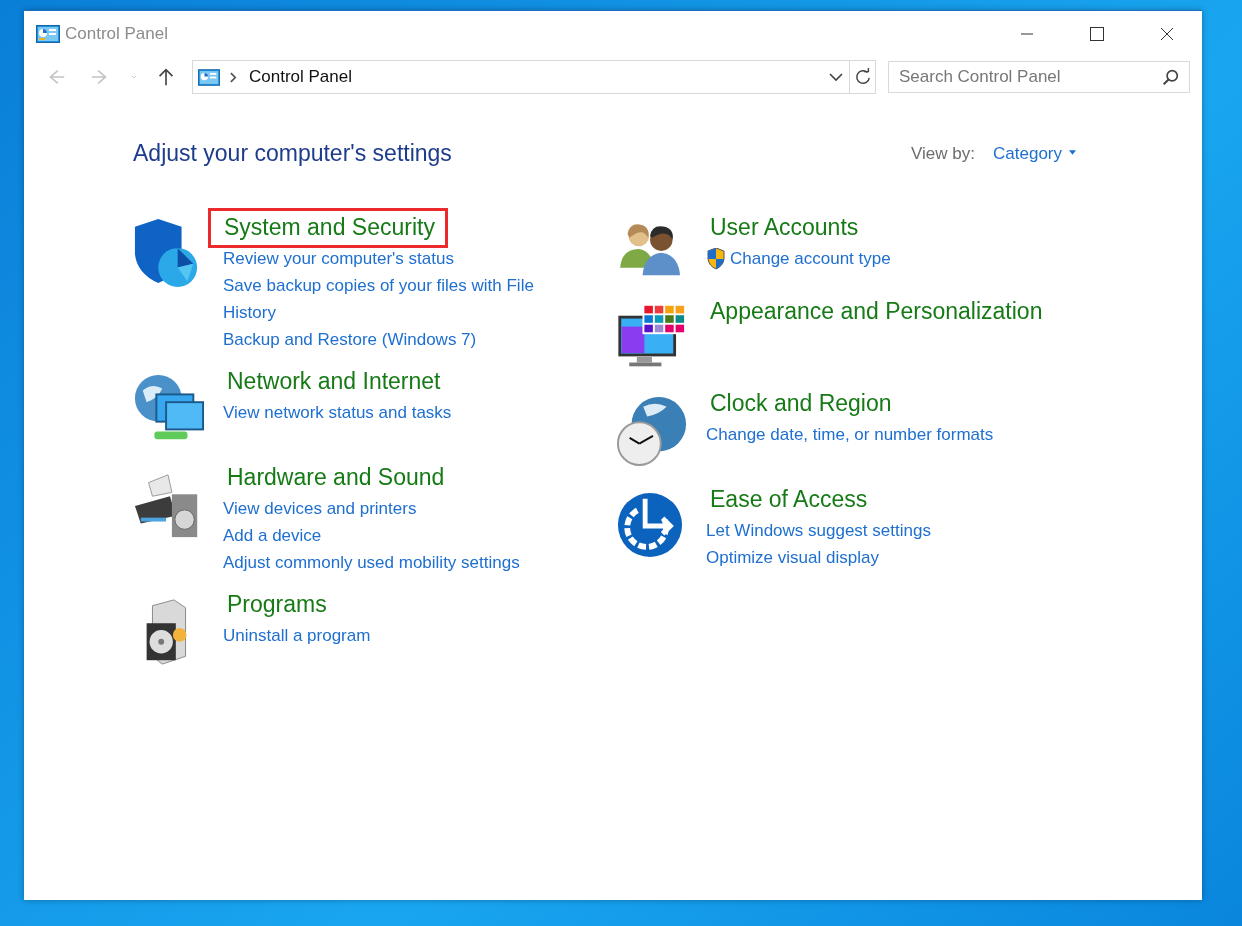  What do you see at coordinates (652, 431) in the screenshot?
I see `globe-clock-icon` at bounding box center [652, 431].